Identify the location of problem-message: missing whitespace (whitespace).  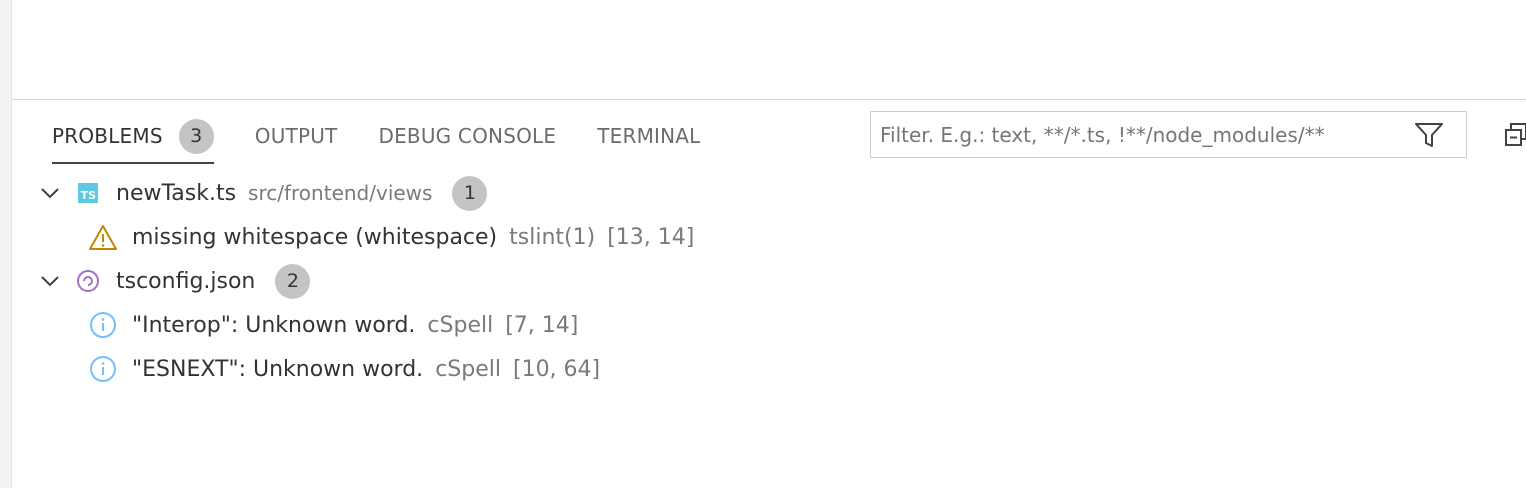
(315, 237).